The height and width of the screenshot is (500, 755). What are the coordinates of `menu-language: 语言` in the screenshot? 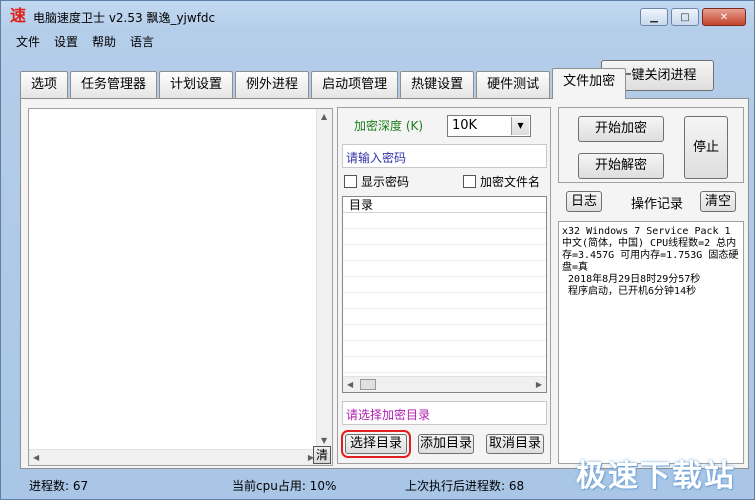 It's located at (142, 41).